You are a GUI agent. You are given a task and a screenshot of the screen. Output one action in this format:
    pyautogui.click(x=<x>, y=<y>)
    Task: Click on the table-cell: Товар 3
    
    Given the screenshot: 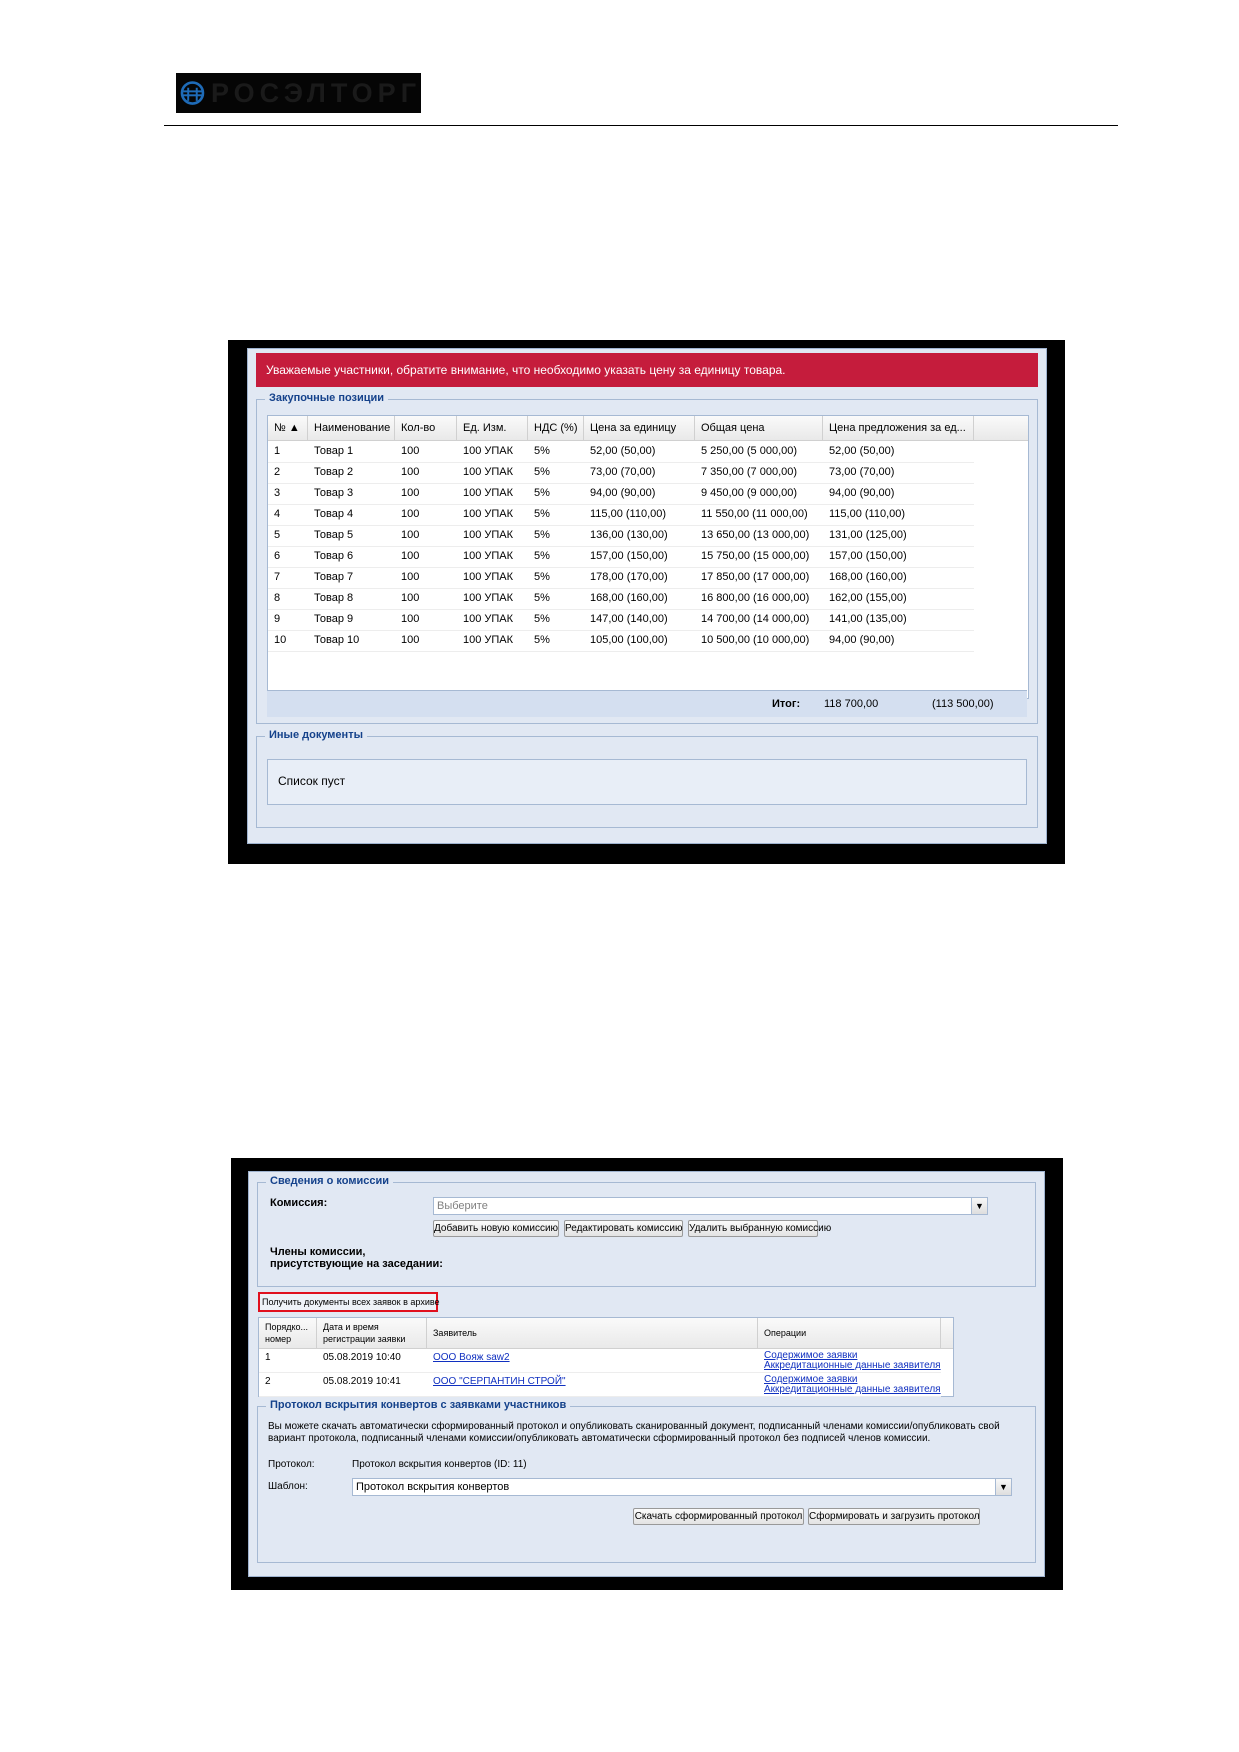 What is the action you would take?
    pyautogui.click(x=334, y=493)
    